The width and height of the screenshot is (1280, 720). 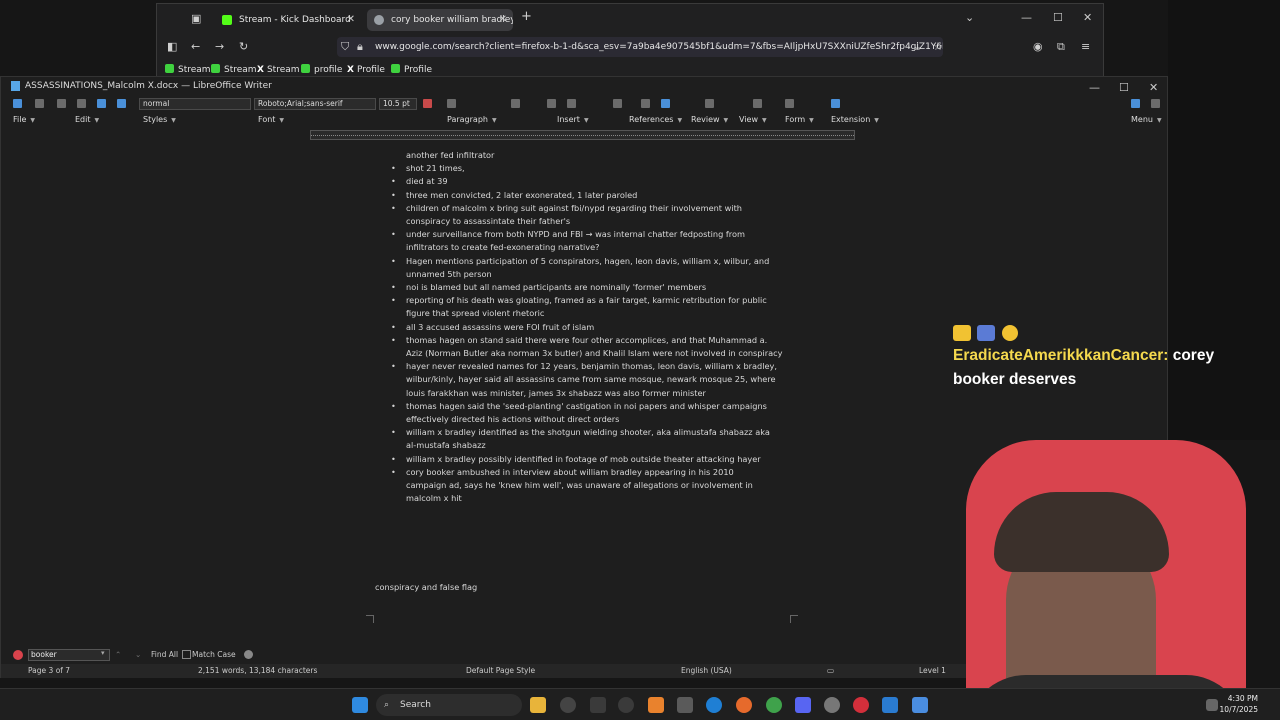 What do you see at coordinates (121, 103) in the screenshot?
I see `redo-icon` at bounding box center [121, 103].